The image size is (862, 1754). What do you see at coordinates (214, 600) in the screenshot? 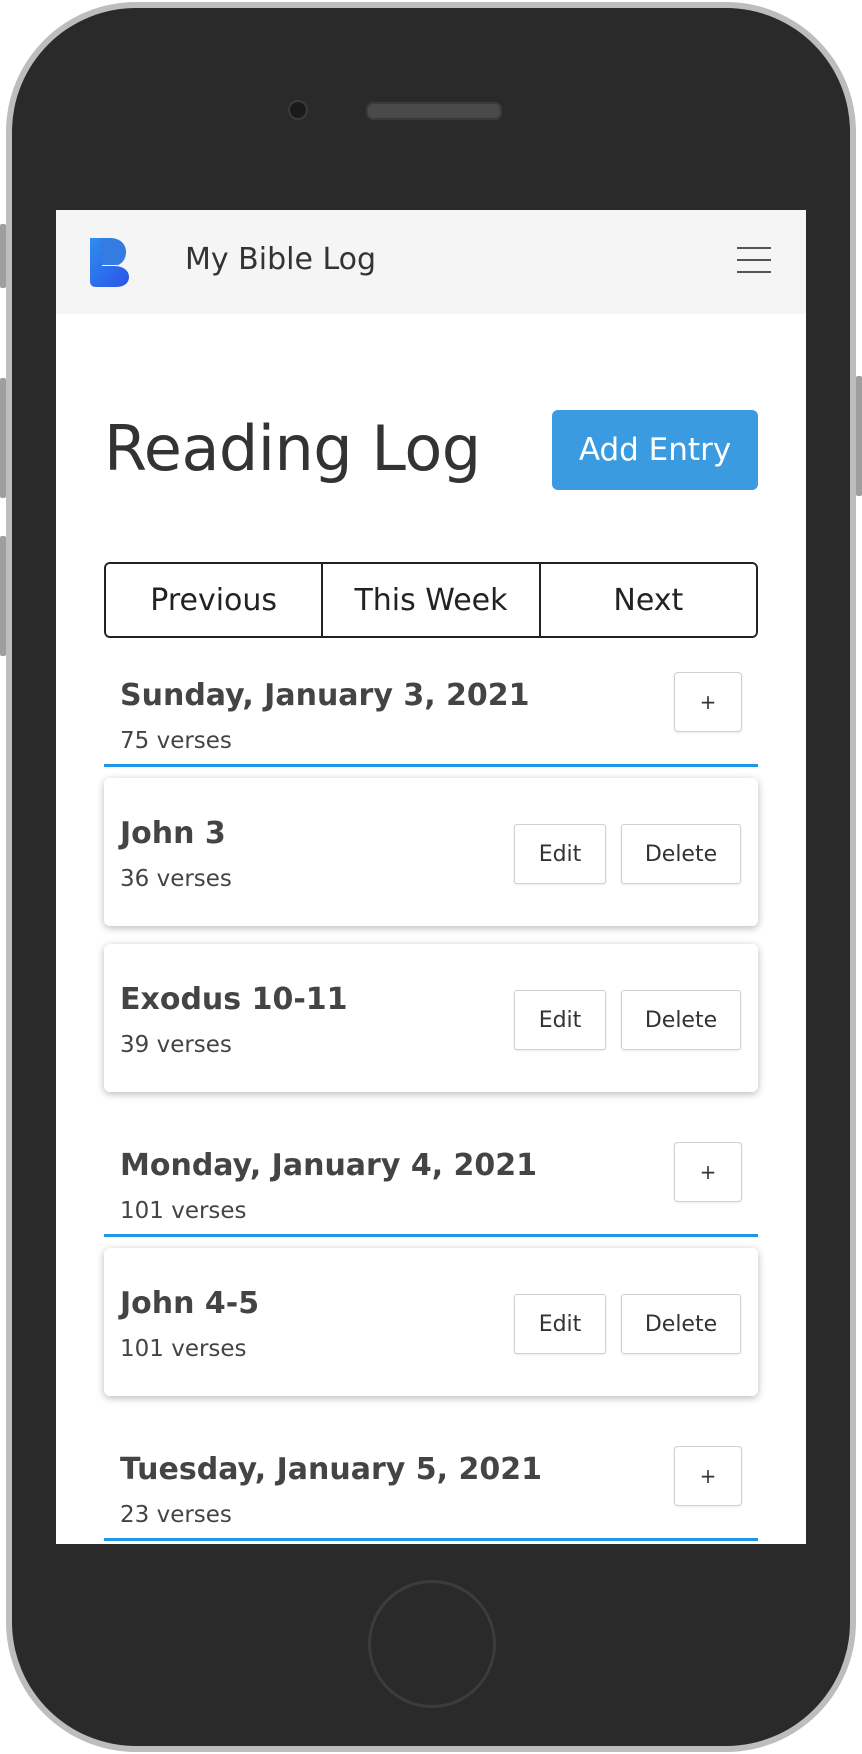
I see `previous-week-button: Previous` at bounding box center [214, 600].